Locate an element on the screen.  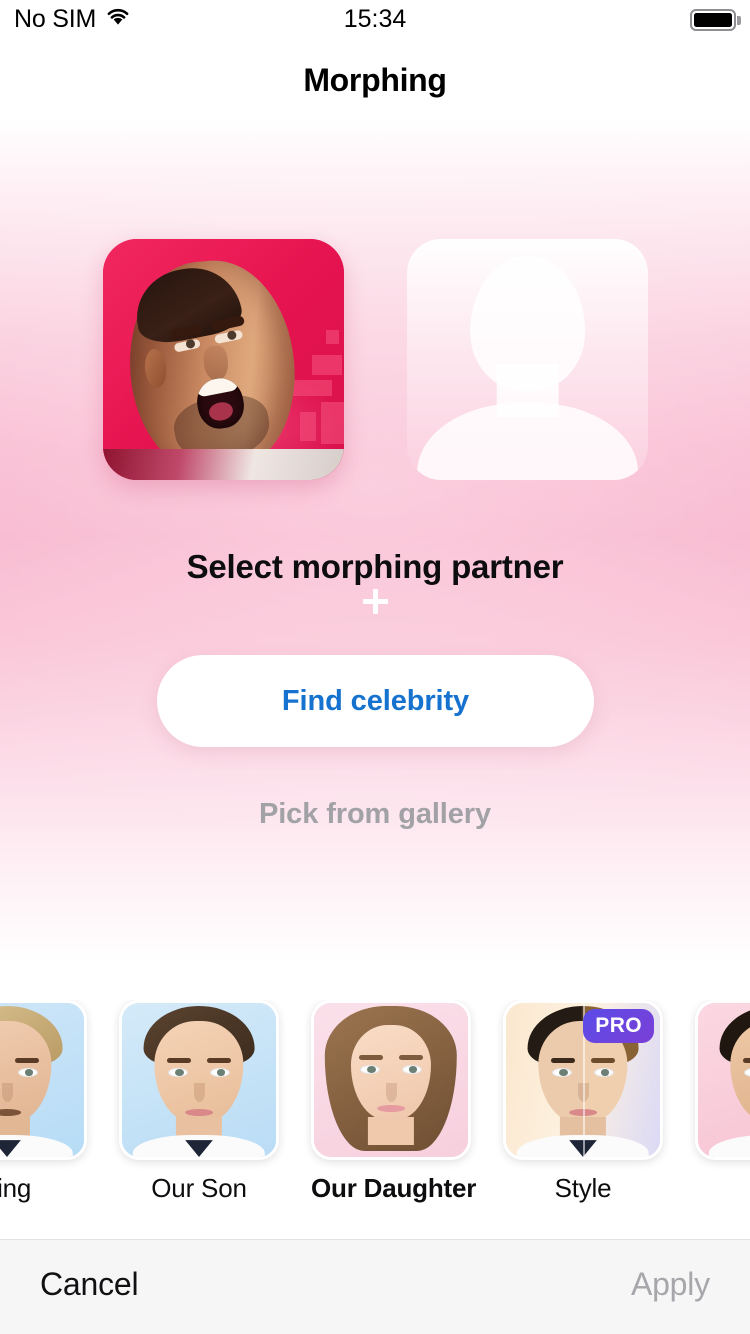
page-title: Morphing is located at coordinates (375, 80).